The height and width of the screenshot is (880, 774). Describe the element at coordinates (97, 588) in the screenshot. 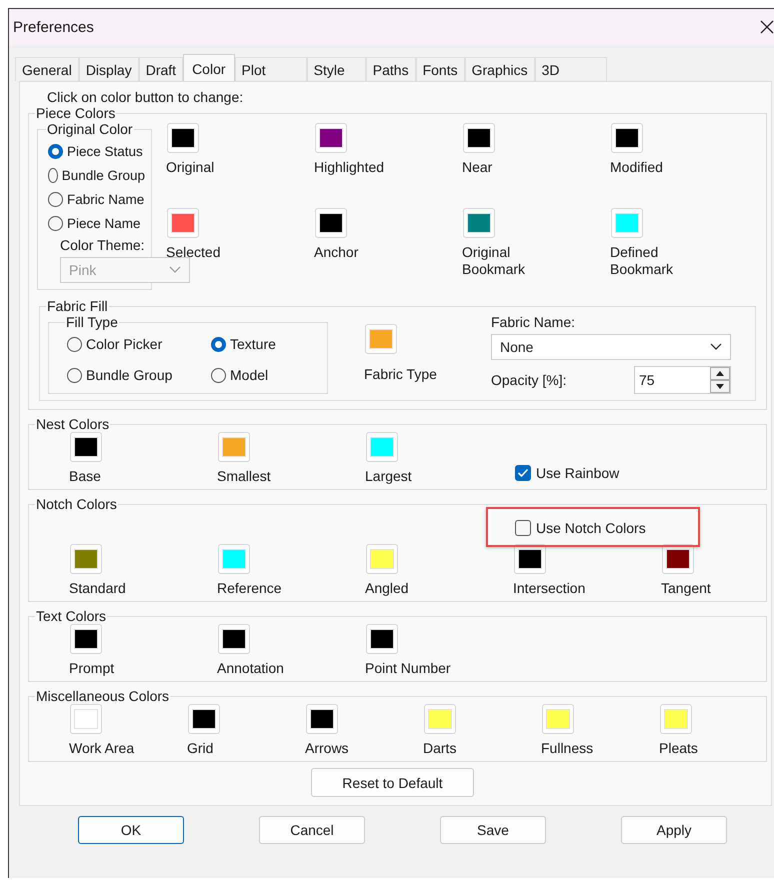

I see `color-label: Standard` at that location.